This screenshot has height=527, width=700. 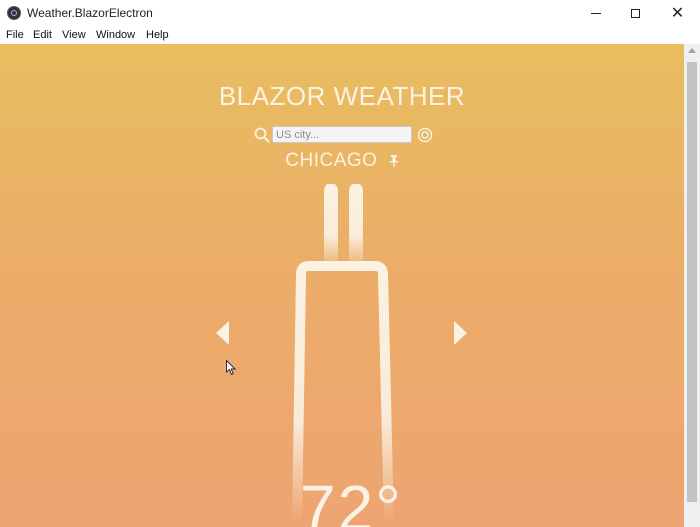 What do you see at coordinates (14, 13) in the screenshot?
I see `app-logo-icon` at bounding box center [14, 13].